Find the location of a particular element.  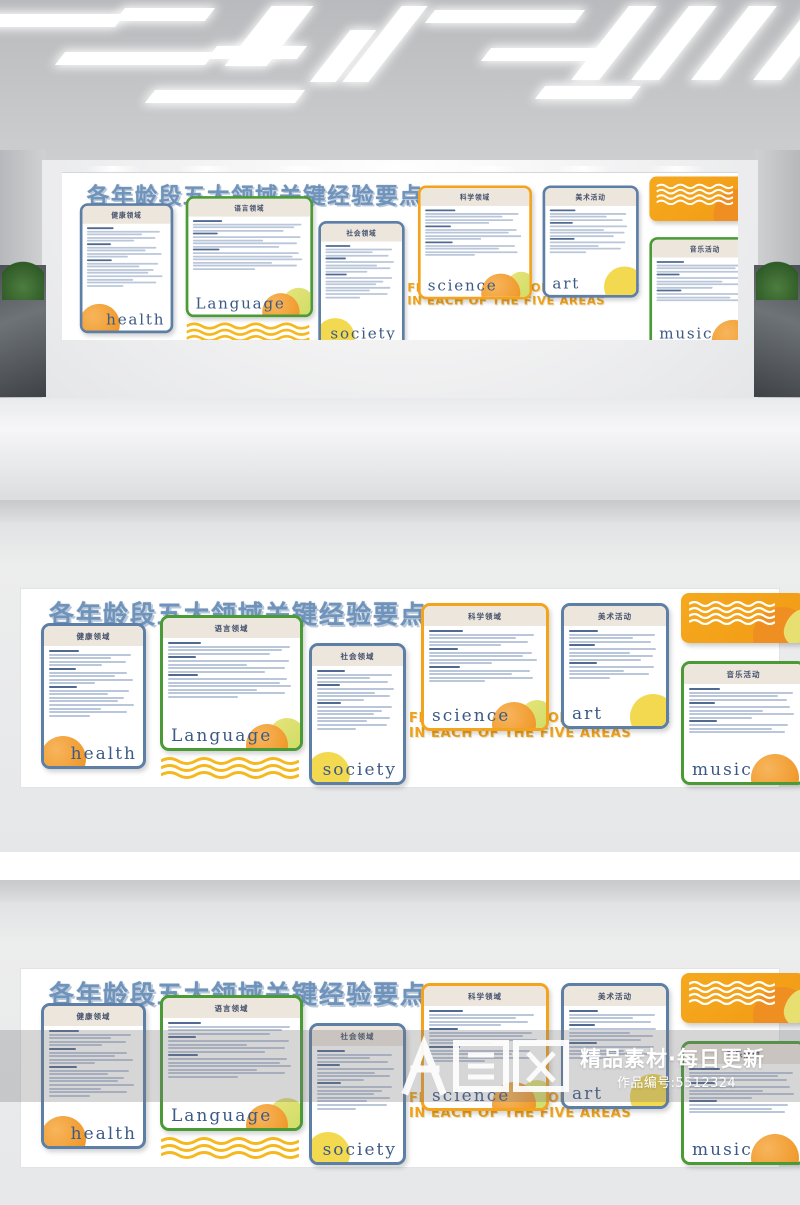

floor is located at coordinates (400, 449).